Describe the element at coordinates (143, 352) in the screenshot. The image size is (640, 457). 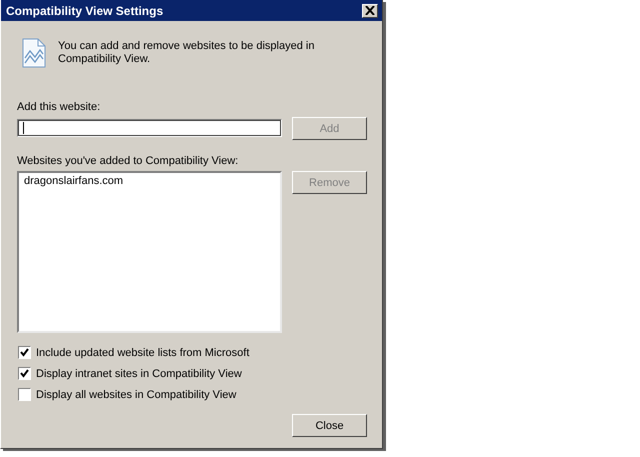
I see `checkbox-label: Include updated website lists from Microsoft` at that location.